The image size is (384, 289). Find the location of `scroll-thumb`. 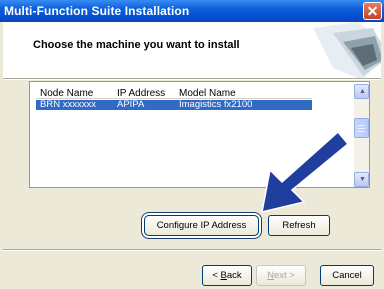

scroll-thumb is located at coordinates (361, 128).